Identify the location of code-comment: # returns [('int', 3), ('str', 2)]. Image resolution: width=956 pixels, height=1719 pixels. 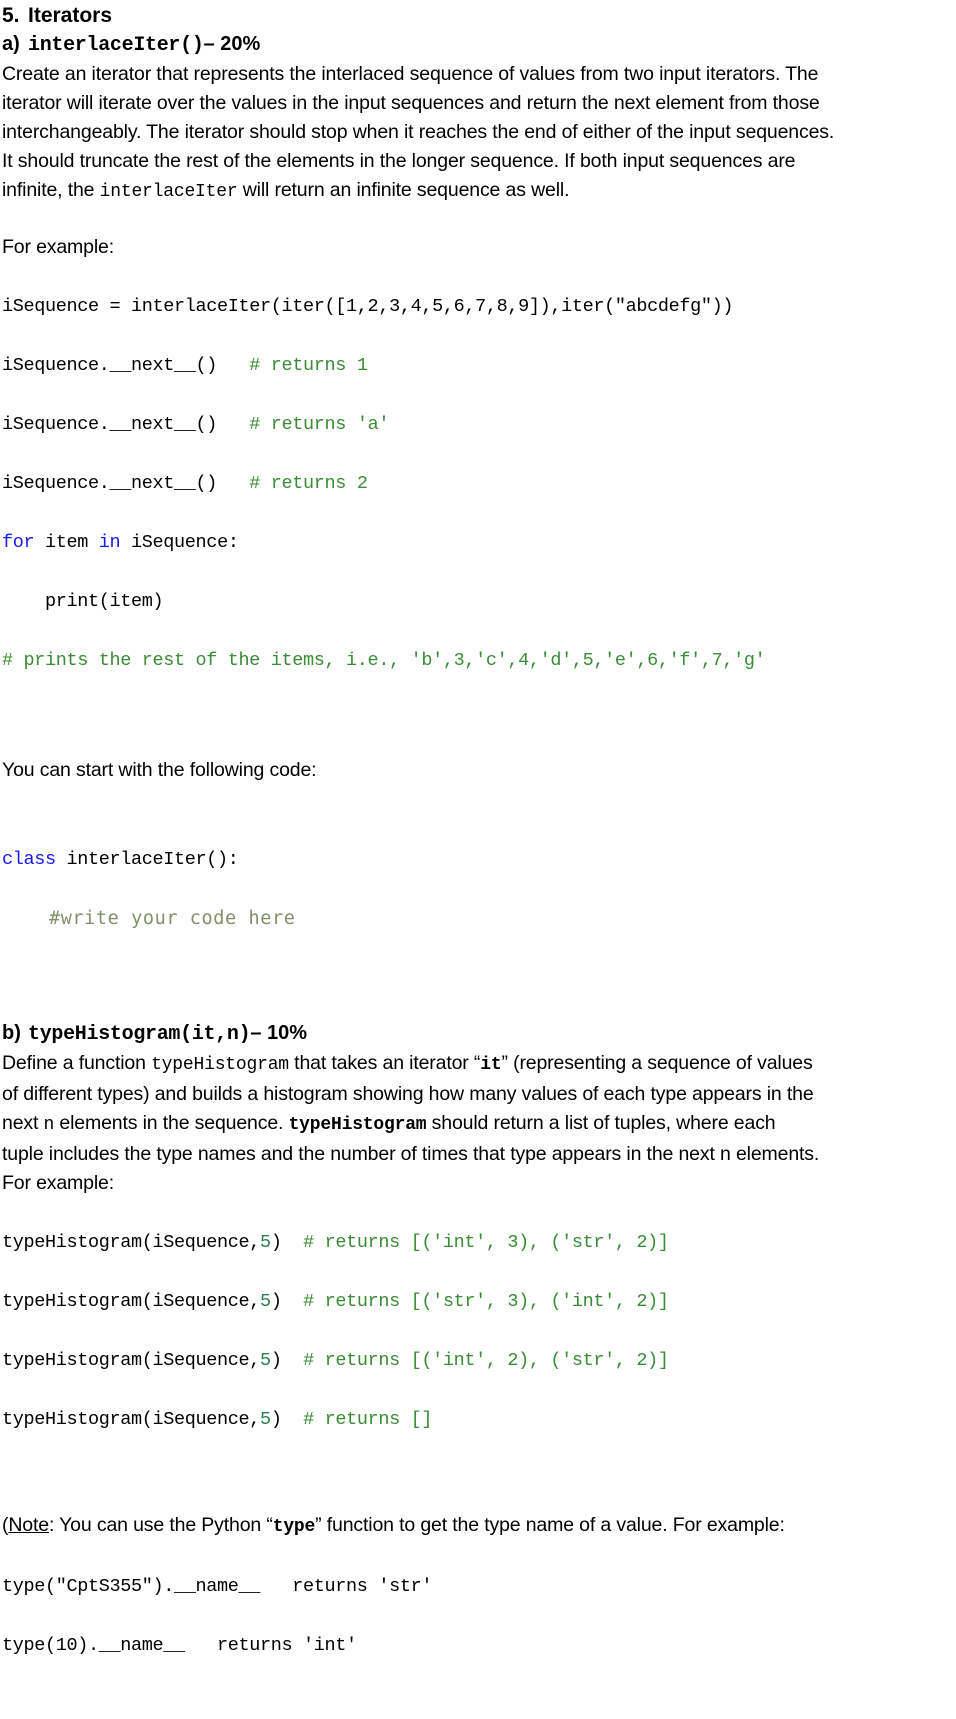
(486, 1242).